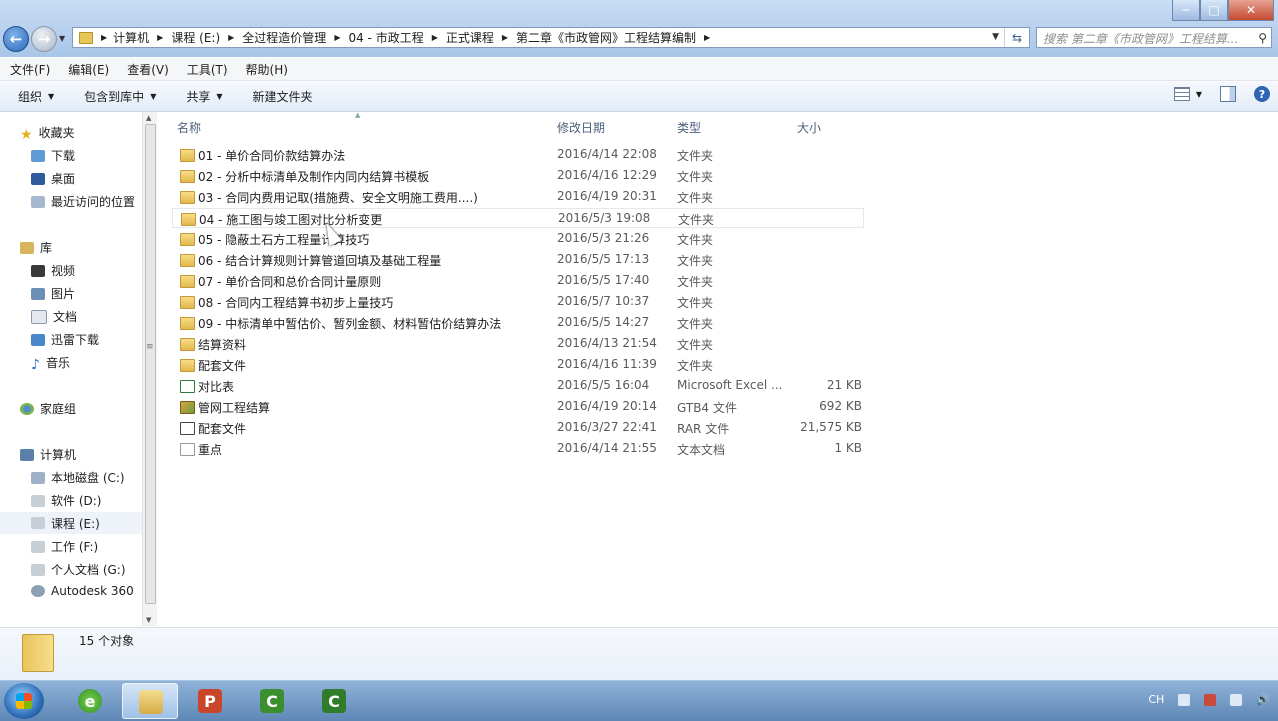  What do you see at coordinates (1210, 699) in the screenshot?
I see `action-center-icon` at bounding box center [1210, 699].